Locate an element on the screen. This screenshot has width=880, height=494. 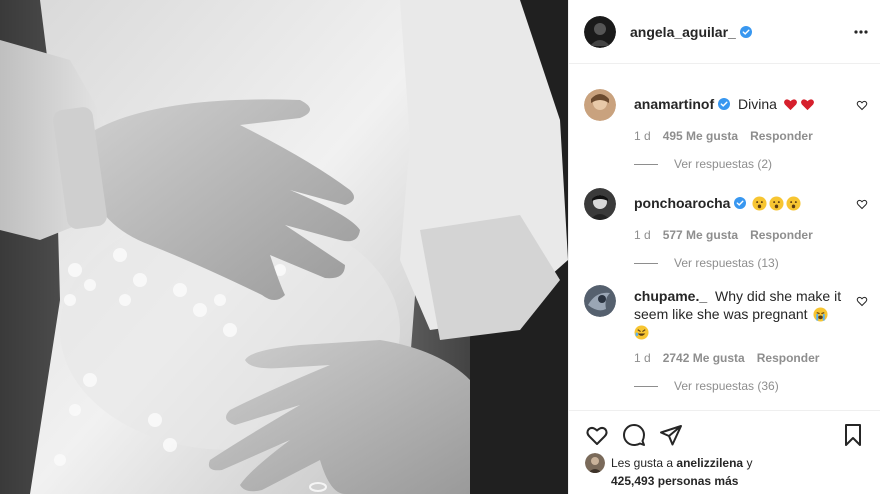
more-horizontal-icon is located at coordinates (861, 32).